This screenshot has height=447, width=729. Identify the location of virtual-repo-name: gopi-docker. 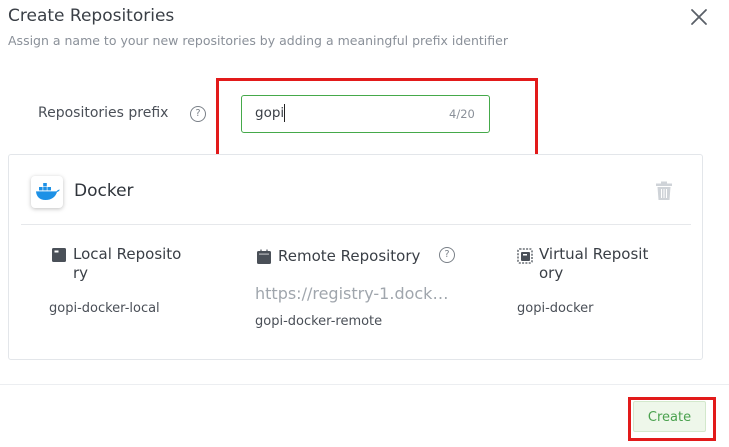
(555, 308).